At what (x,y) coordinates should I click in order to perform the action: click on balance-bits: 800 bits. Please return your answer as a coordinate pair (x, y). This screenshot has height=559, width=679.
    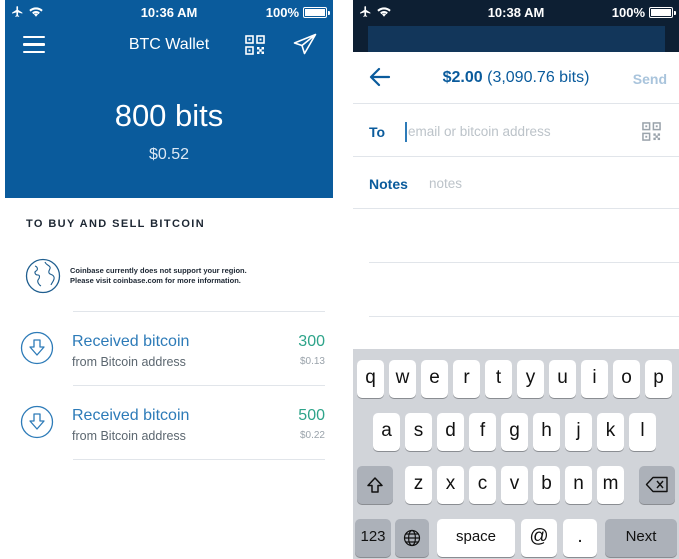
    Looking at the image, I should click on (169, 115).